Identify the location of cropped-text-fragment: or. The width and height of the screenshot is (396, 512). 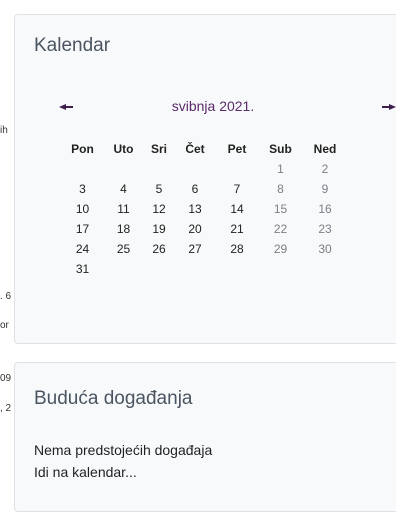
(4, 325).